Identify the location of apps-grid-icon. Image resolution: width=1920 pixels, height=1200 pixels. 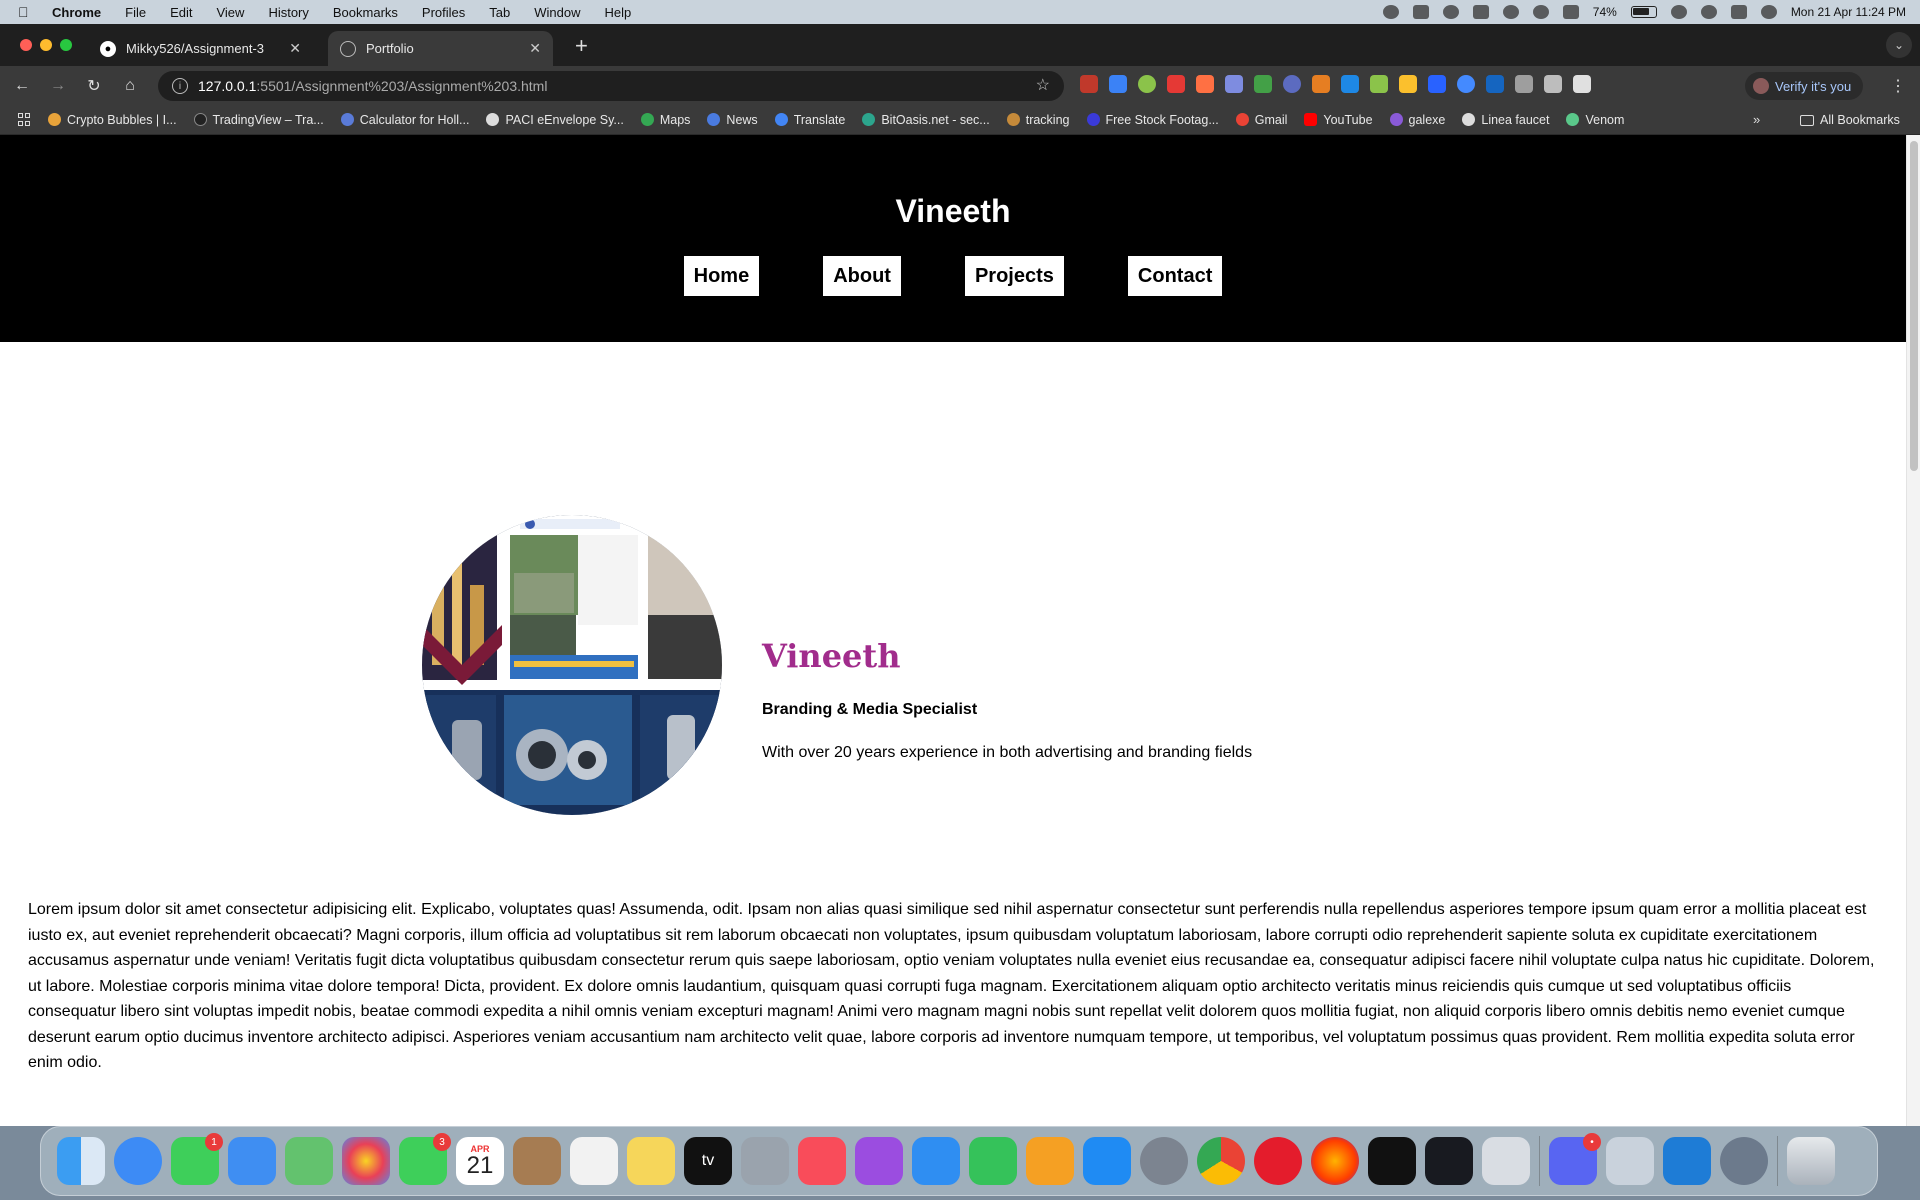
(25, 119).